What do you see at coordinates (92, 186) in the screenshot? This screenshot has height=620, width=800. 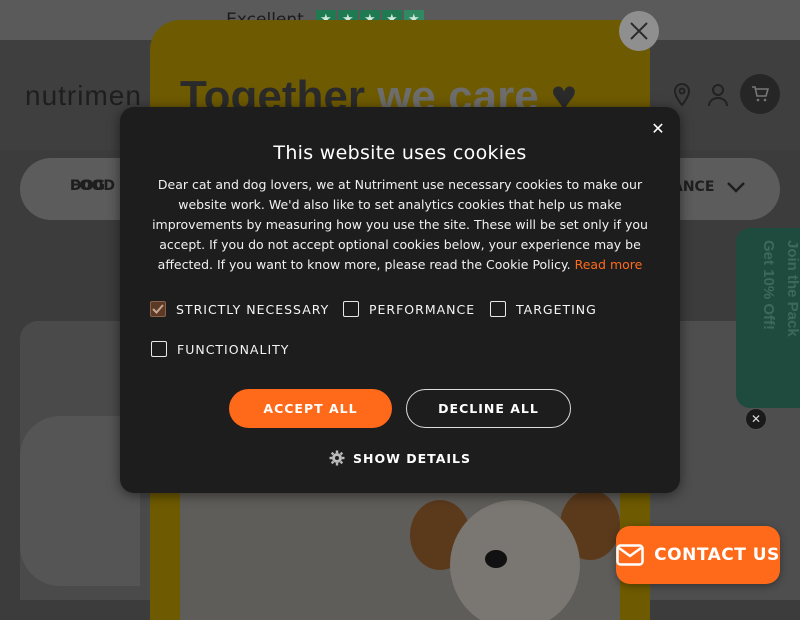 I see `nav-dog-food-label-2: FOOD` at bounding box center [92, 186].